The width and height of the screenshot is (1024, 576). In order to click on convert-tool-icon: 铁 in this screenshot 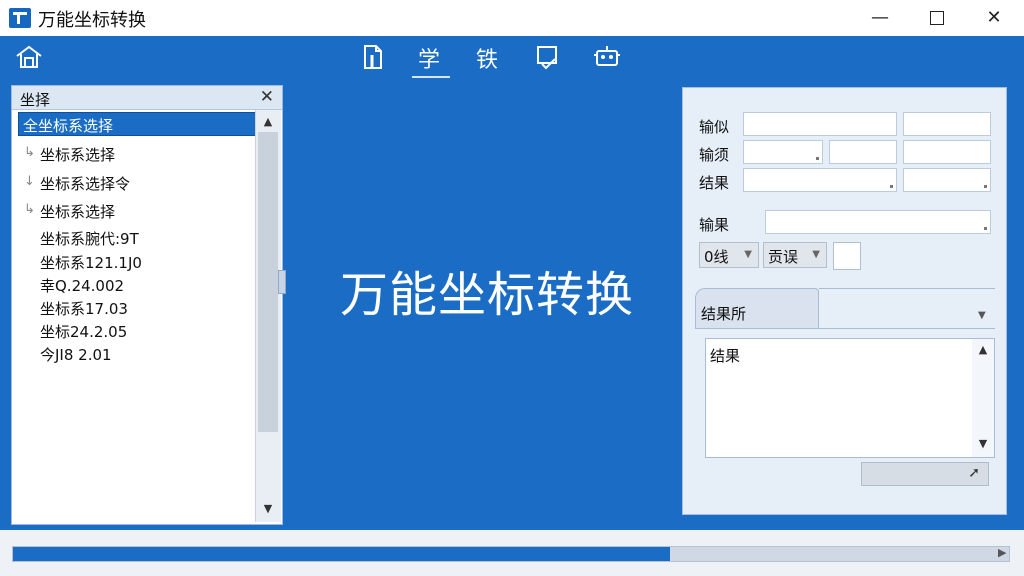, I will do `click(487, 58)`.